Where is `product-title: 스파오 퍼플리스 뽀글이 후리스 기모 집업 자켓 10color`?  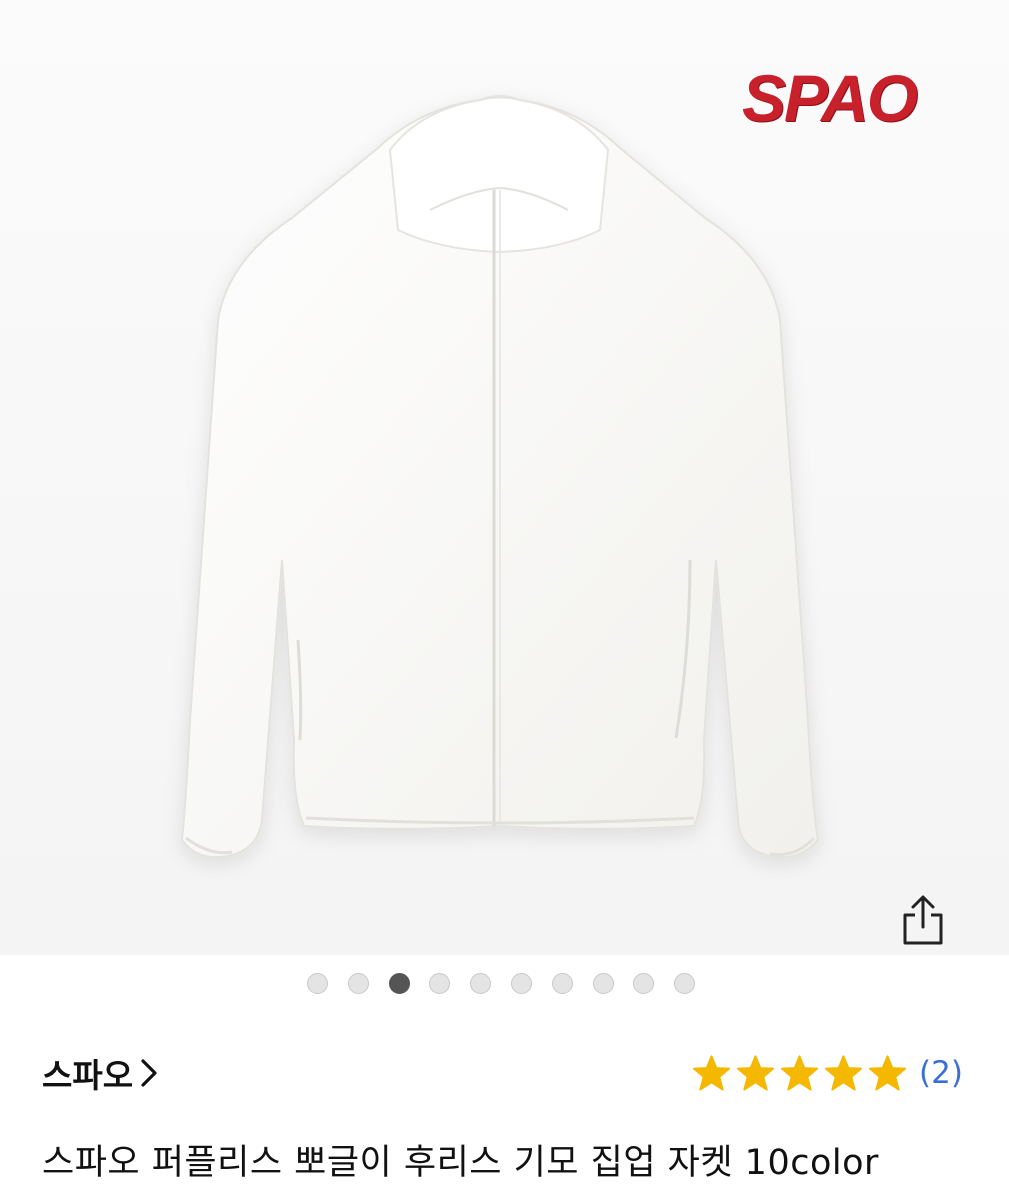
product-title: 스파오 퍼플리스 뽀글이 후리스 기모 집업 자켓 10color is located at coordinates (460, 1163).